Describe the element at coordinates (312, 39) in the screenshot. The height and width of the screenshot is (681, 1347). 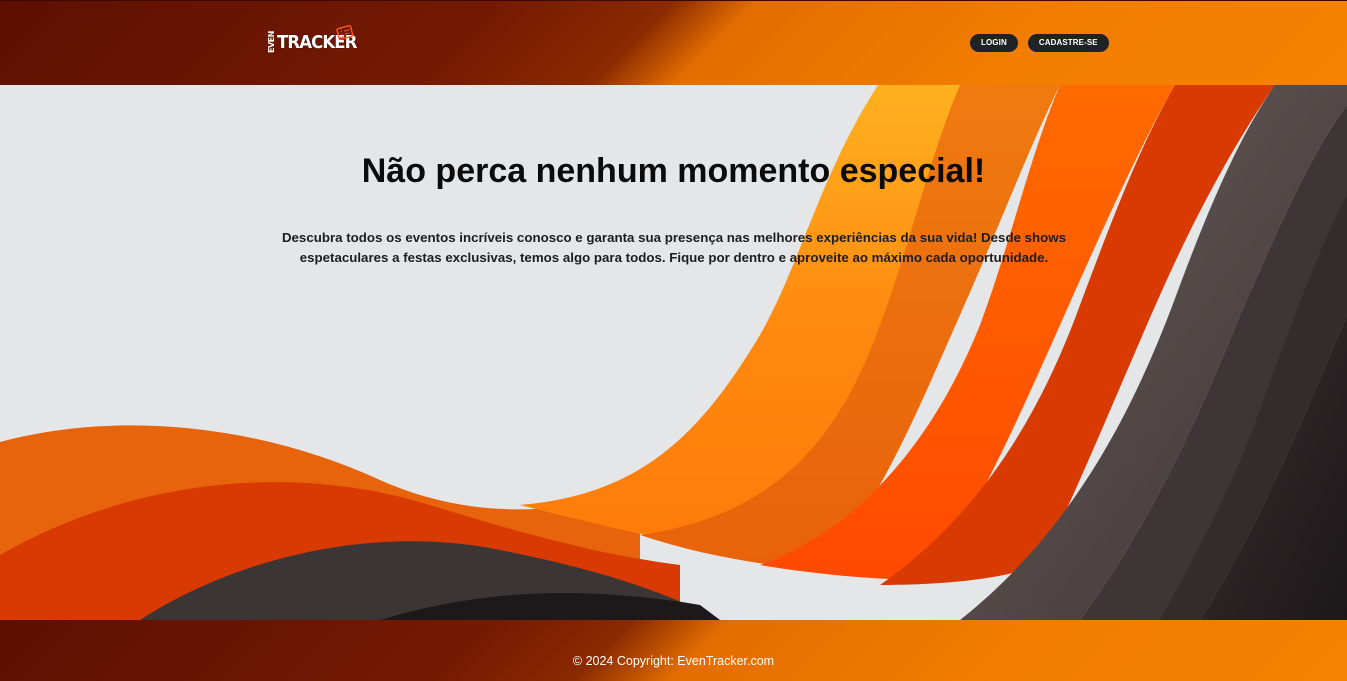
I see `site-logo: EVEN TRACKER` at that location.